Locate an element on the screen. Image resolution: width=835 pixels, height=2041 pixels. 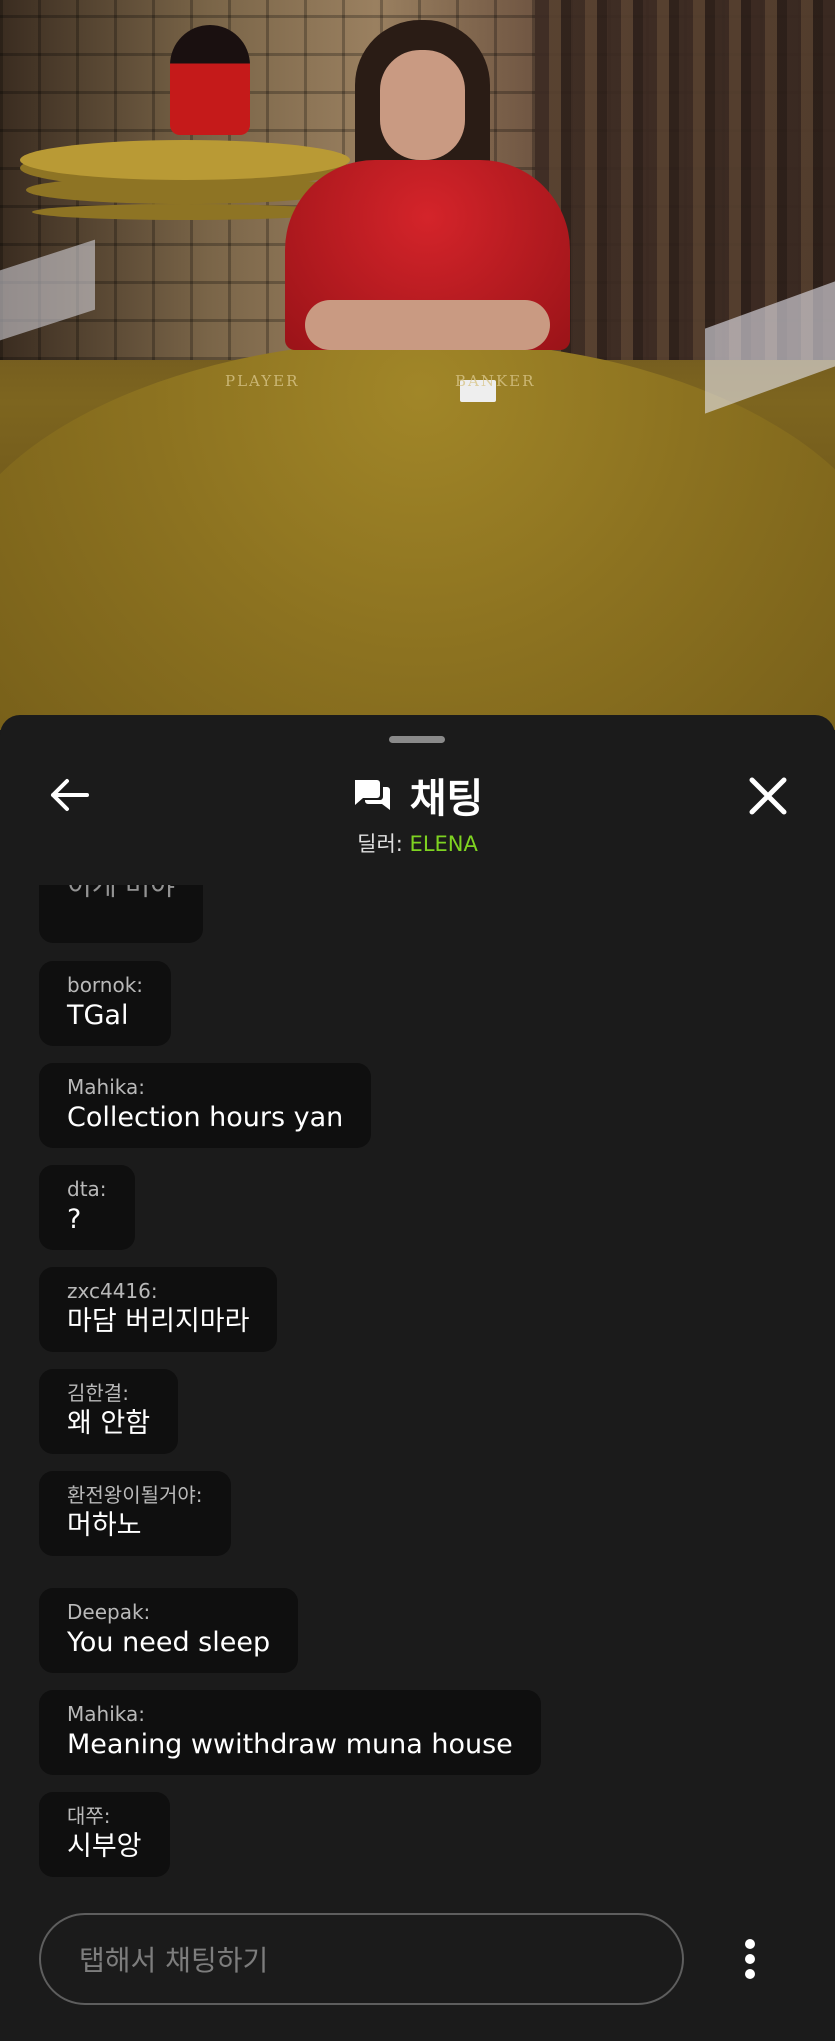
chat-bubbles-icon is located at coordinates (372, 795).